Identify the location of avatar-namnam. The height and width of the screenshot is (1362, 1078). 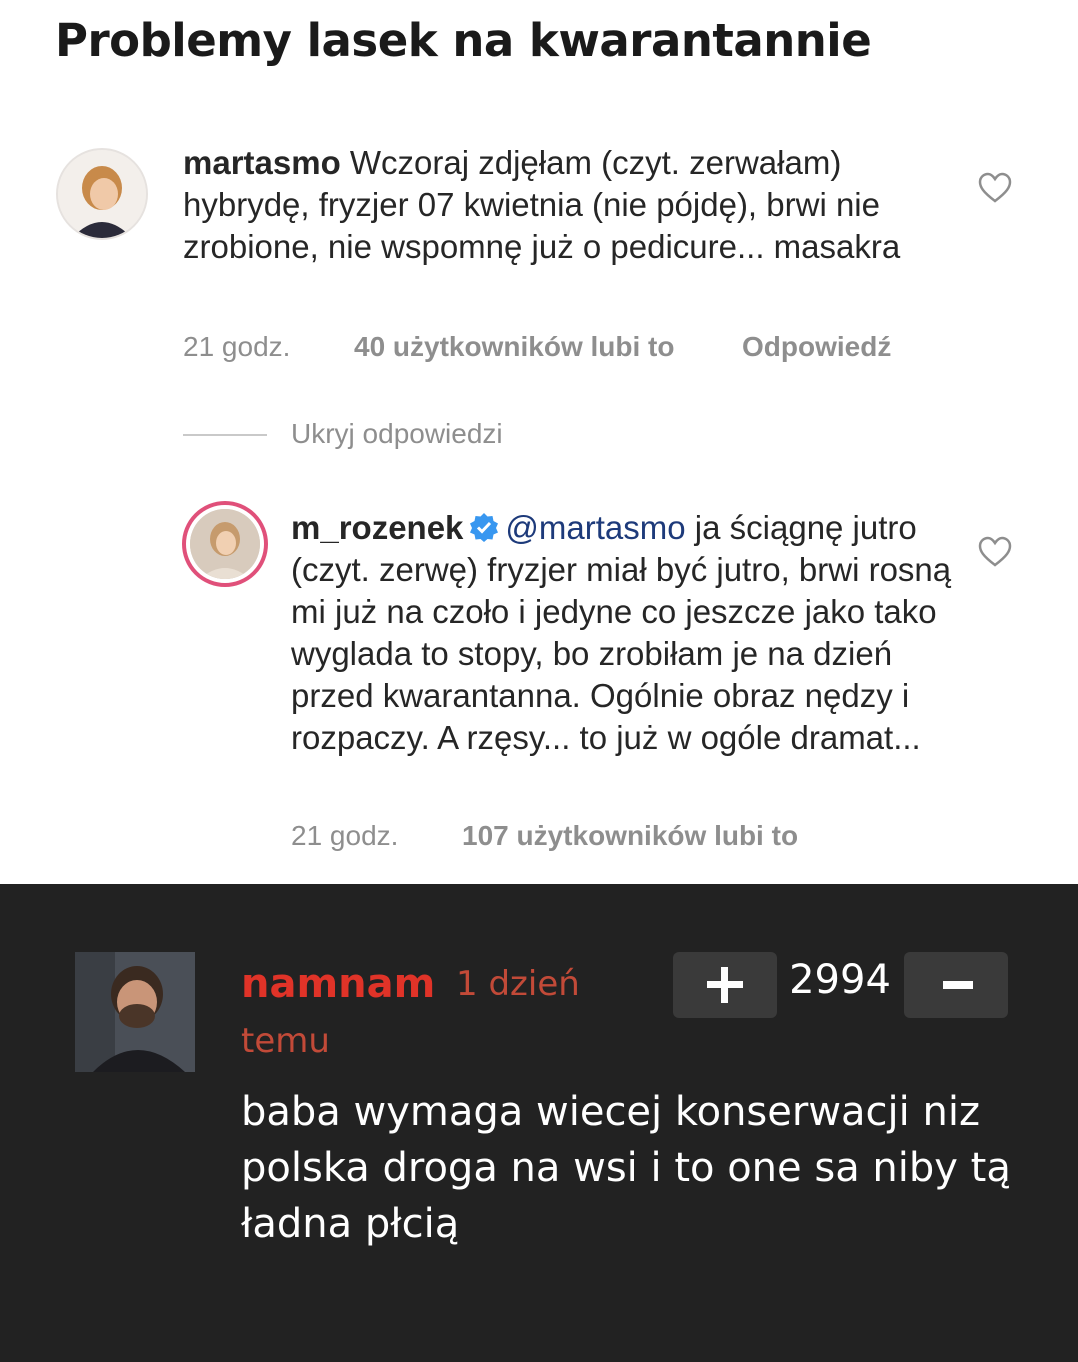
(135, 1012).